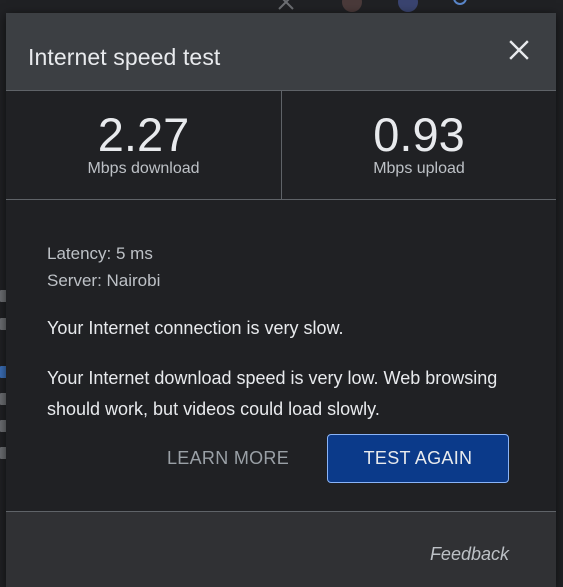 Image resolution: width=563 pixels, height=587 pixels. What do you see at coordinates (143, 168) in the screenshot?
I see `download-speed-label: Mbps download` at bounding box center [143, 168].